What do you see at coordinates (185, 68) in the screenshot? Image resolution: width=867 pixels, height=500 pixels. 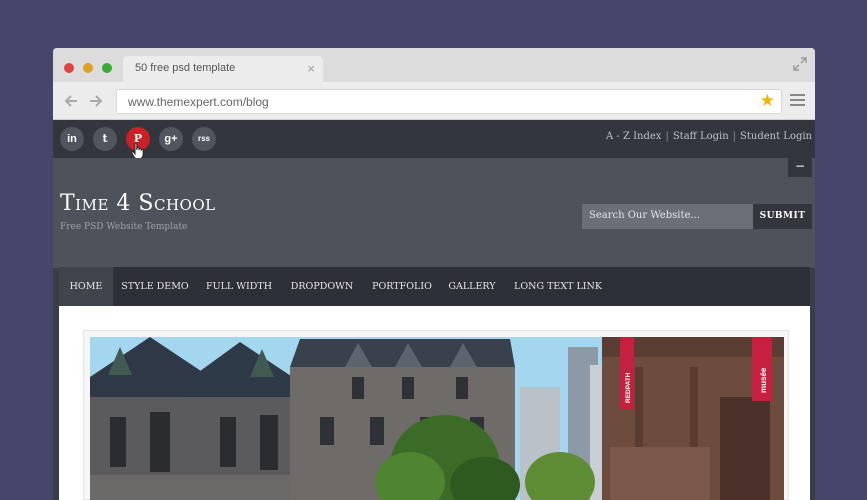 I see `tab-title: 50 free psd template` at bounding box center [185, 68].